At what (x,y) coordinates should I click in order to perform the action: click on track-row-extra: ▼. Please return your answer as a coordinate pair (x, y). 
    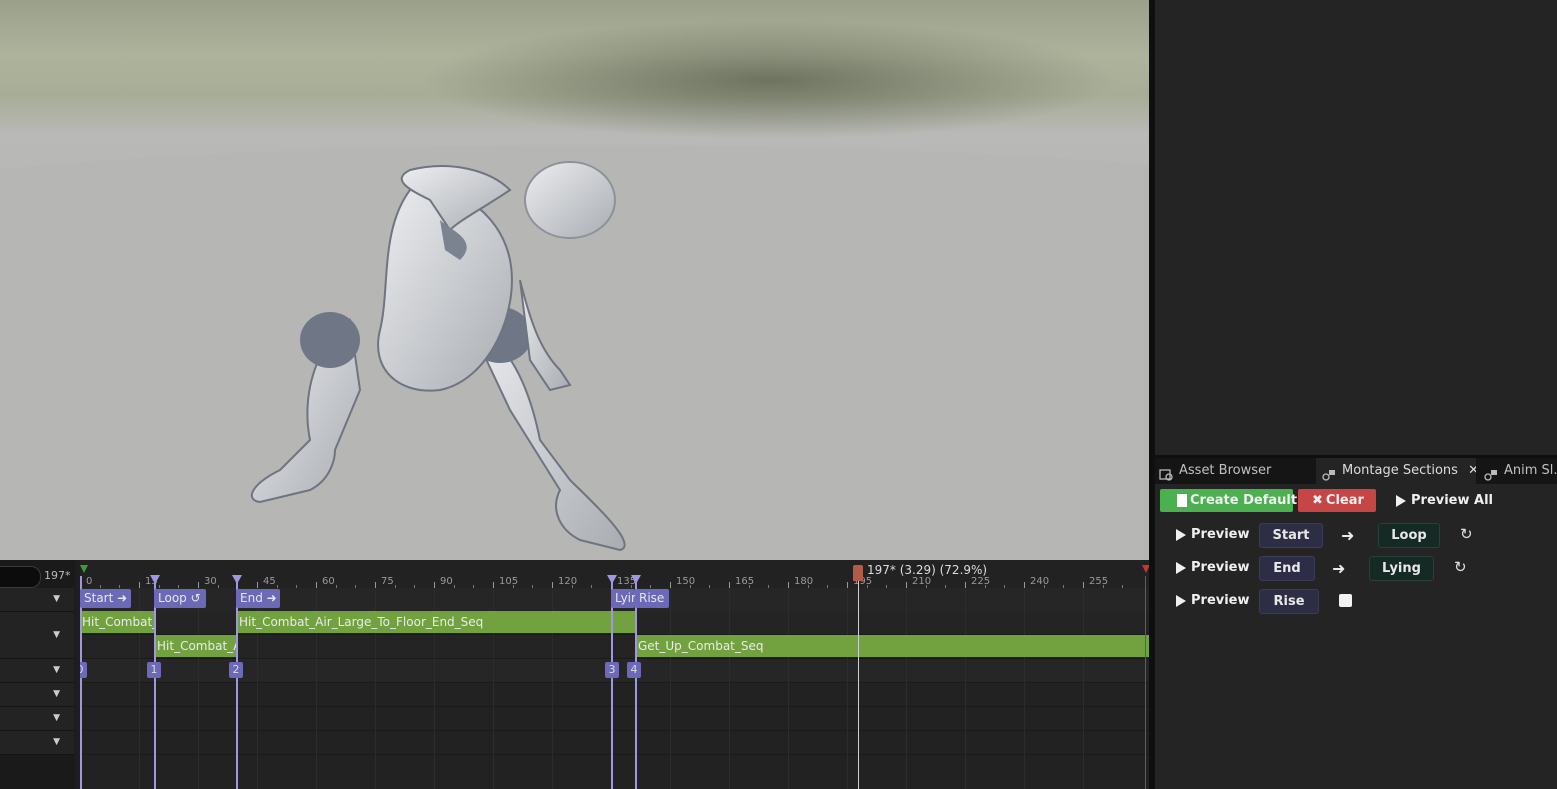
    Looking at the image, I should click on (37, 743).